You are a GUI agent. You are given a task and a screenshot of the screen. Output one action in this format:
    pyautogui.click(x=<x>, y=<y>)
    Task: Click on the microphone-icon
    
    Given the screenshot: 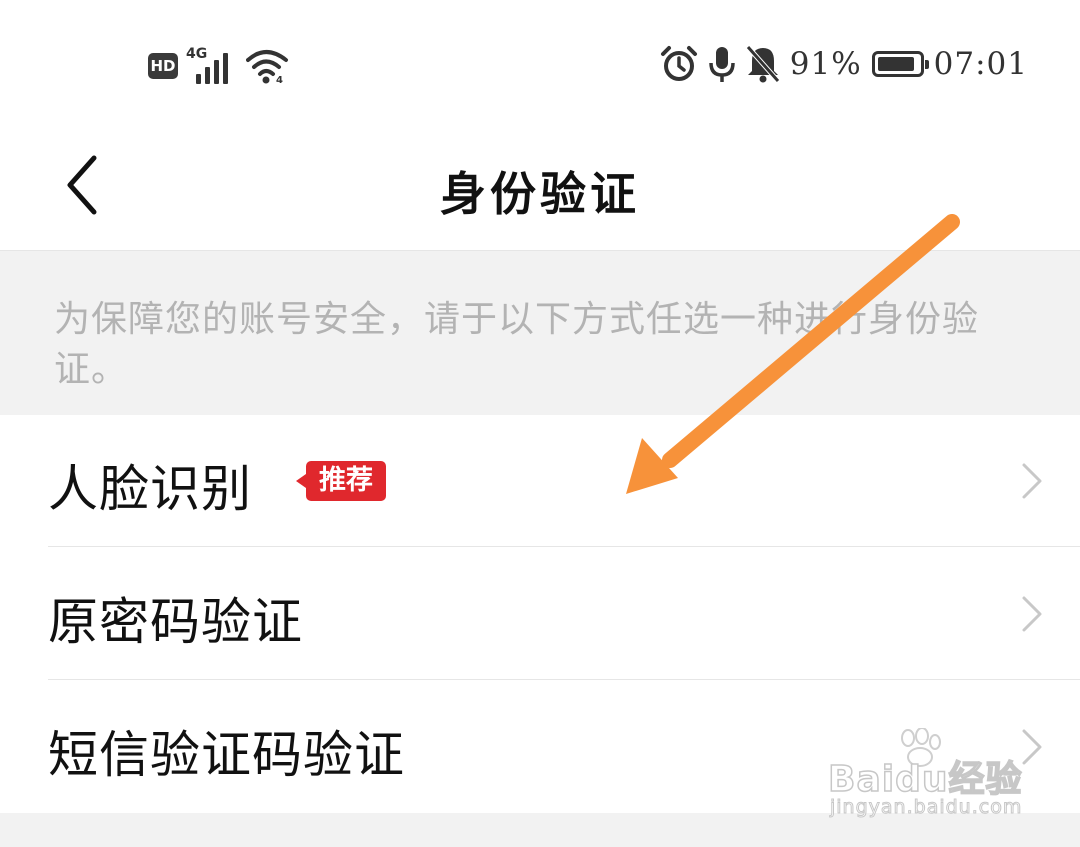 What is the action you would take?
    pyautogui.click(x=722, y=64)
    